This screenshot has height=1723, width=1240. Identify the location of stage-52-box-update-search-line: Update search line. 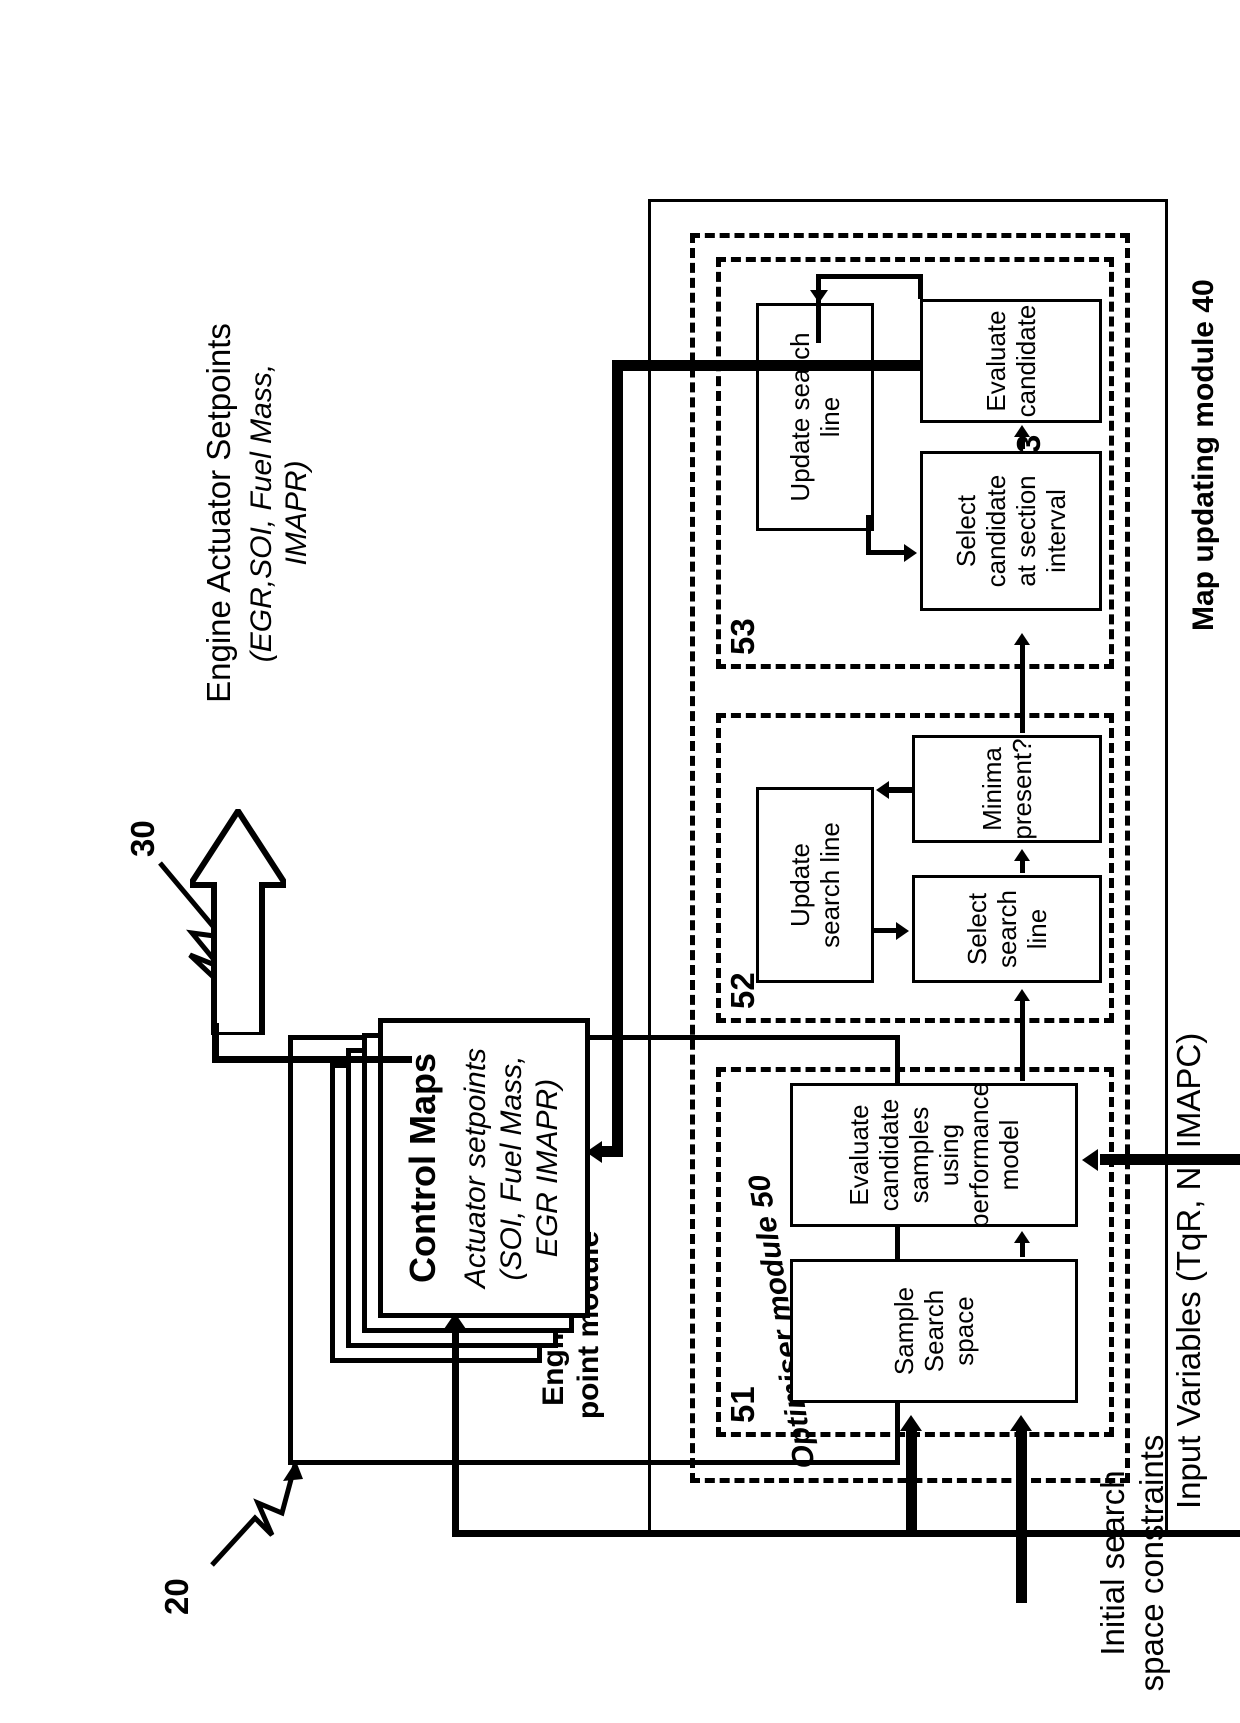
(815, 885).